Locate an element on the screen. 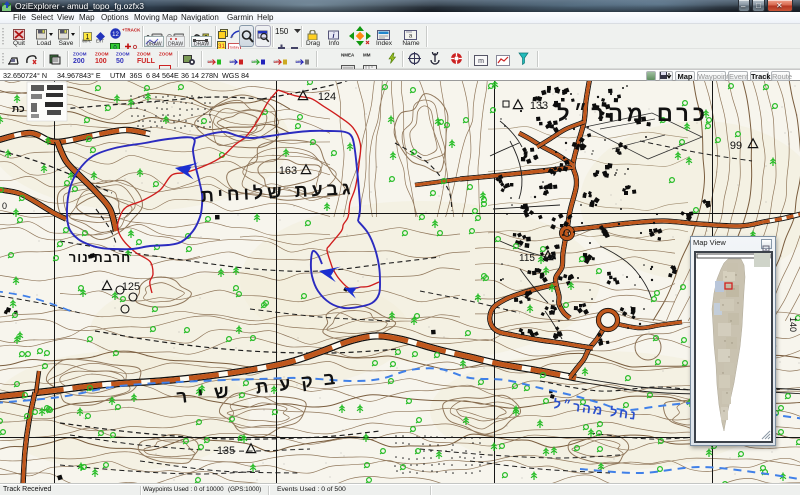 The image size is (800, 495). svg-text: 0 is located at coordinates (4, 206).